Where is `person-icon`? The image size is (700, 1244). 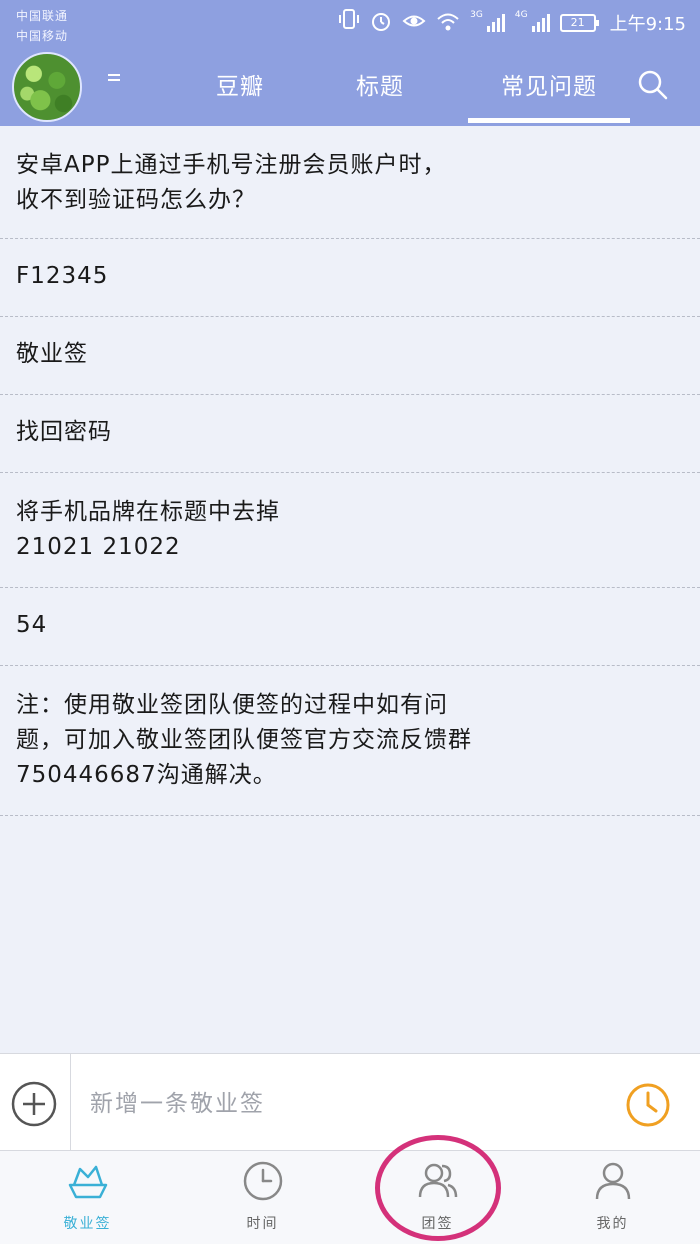 person-icon is located at coordinates (613, 1181).